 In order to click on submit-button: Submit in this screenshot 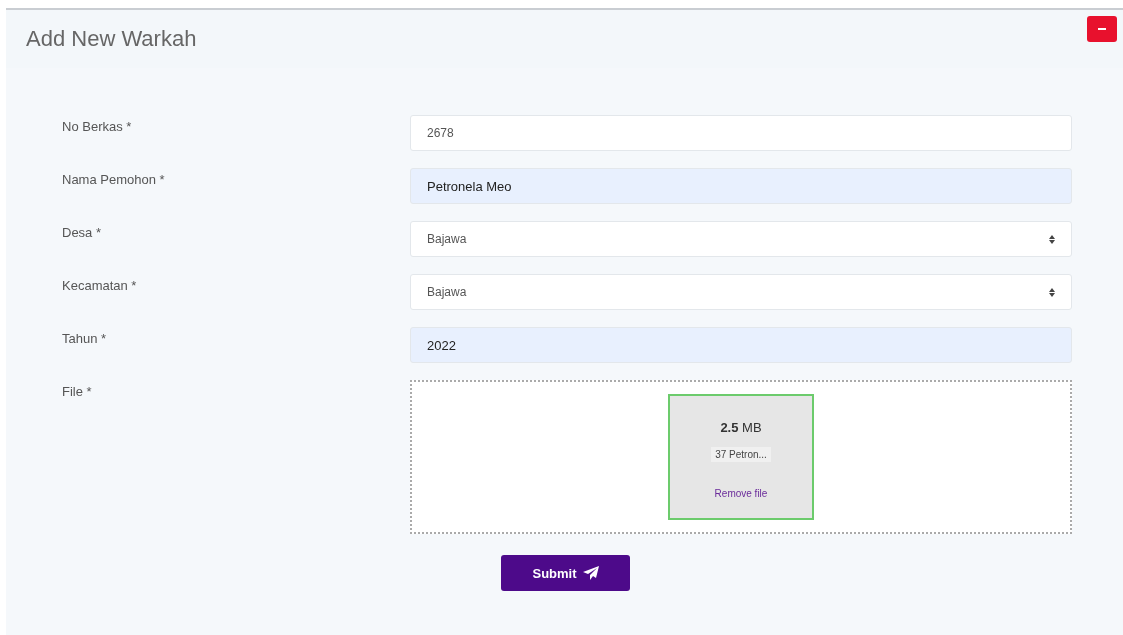, I will do `click(565, 573)`.